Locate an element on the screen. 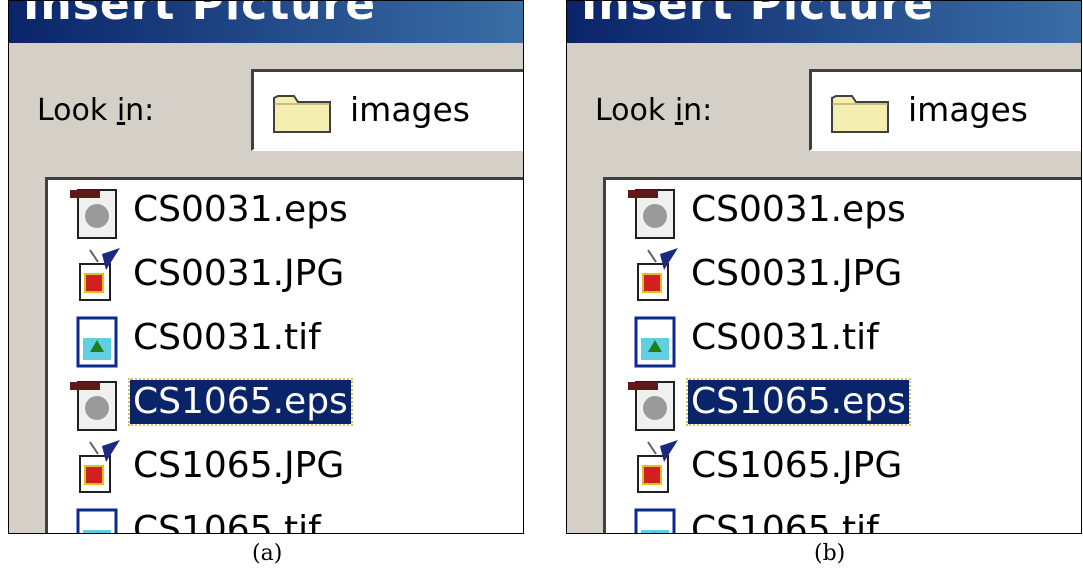 The height and width of the screenshot is (574, 1083). caption-a: (a) is located at coordinates (267, 553).